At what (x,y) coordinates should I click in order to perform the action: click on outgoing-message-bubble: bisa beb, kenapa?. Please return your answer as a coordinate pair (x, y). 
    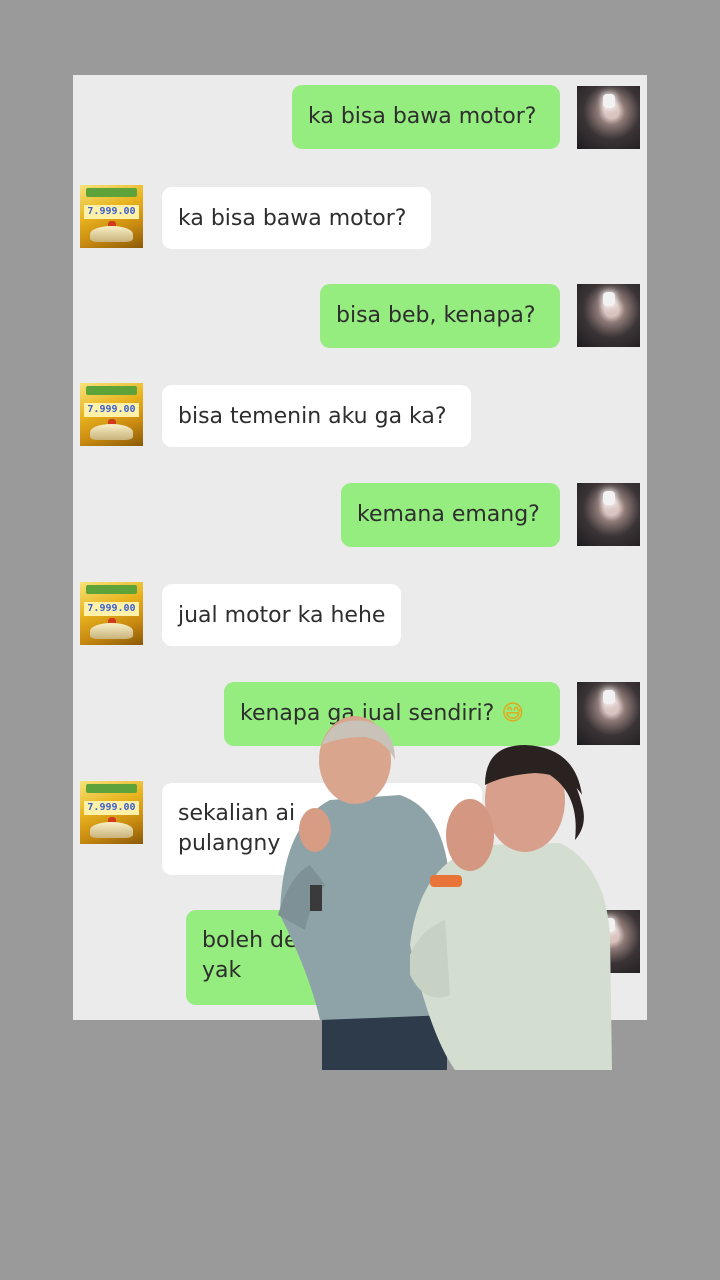
    Looking at the image, I should click on (440, 316).